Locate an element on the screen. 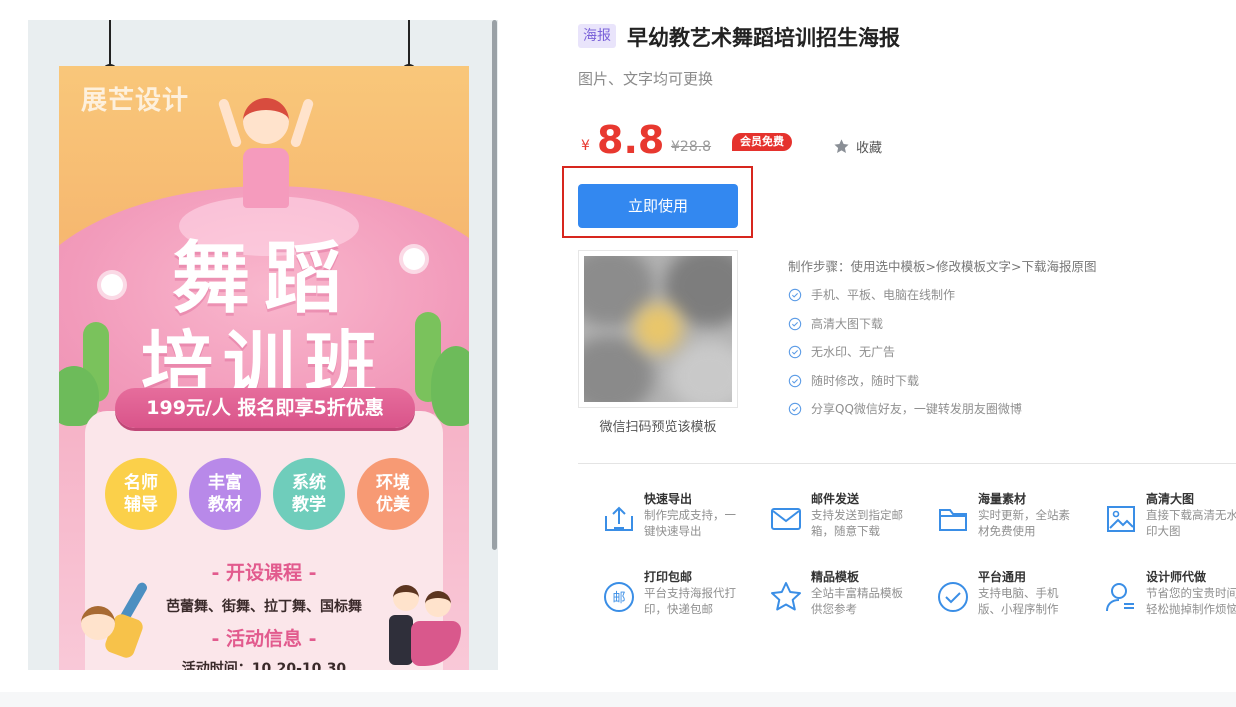  divider is located at coordinates (907, 463).